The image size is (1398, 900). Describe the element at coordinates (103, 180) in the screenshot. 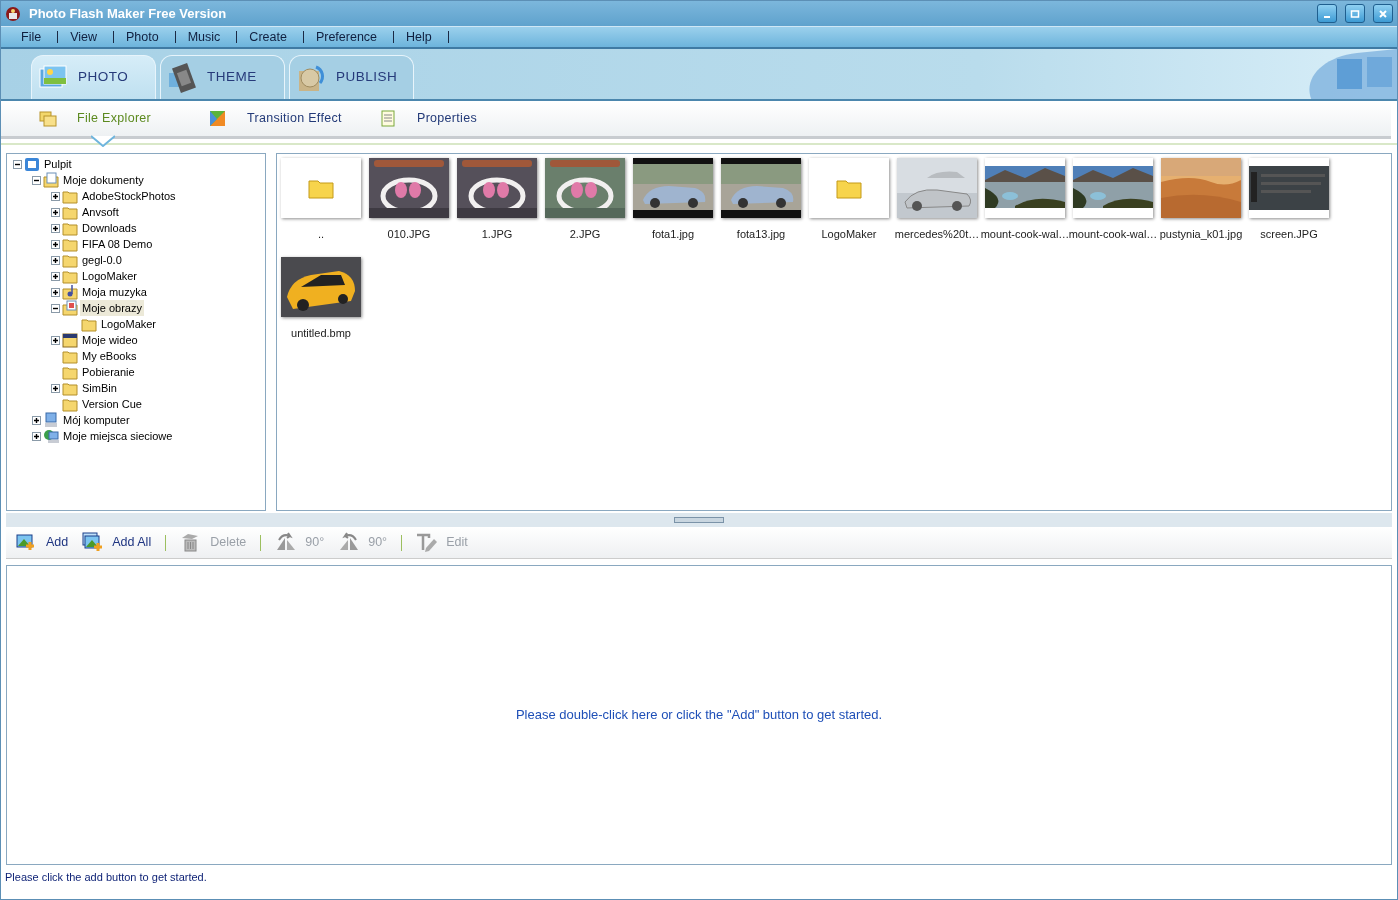

I see `tree-item: Moje dokumenty` at that location.